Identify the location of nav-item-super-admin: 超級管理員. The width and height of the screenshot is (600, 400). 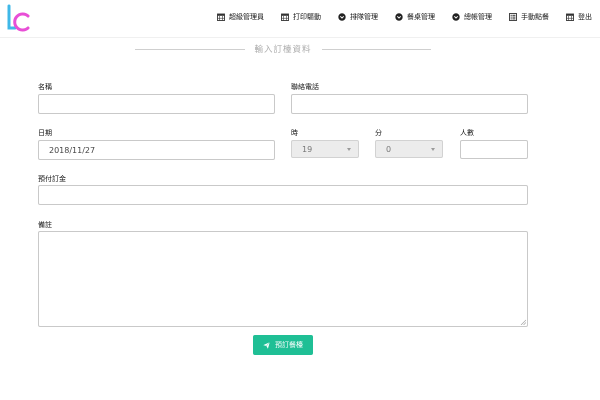
(240, 17).